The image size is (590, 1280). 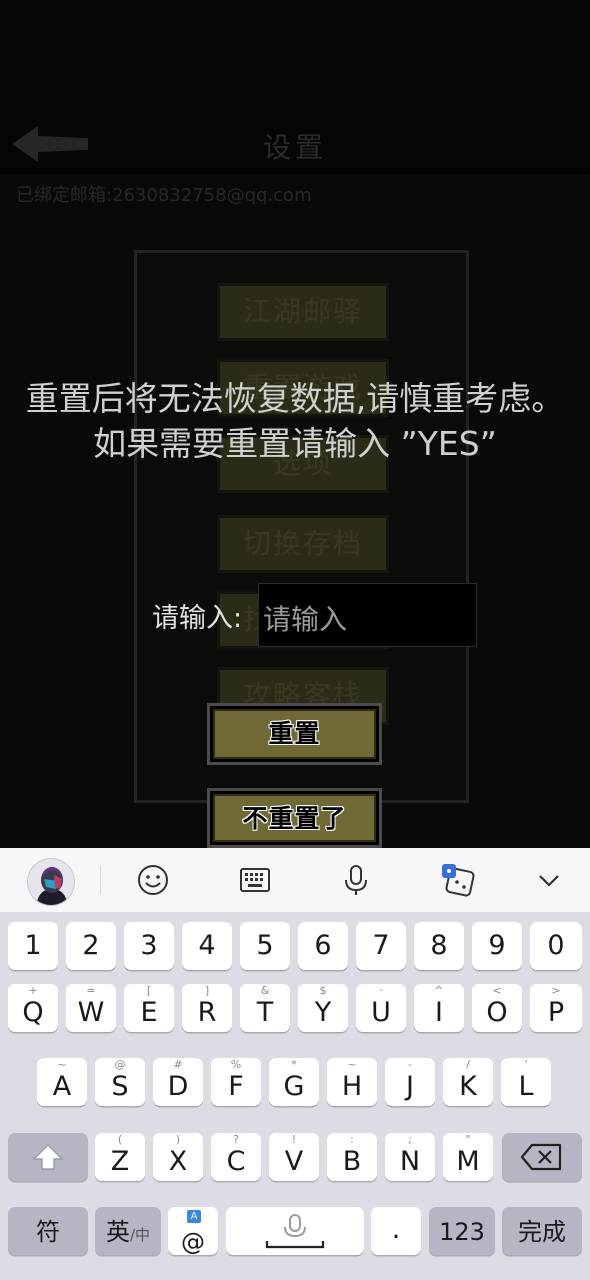 I want to click on key-hint: =, so click(x=91, y=990).